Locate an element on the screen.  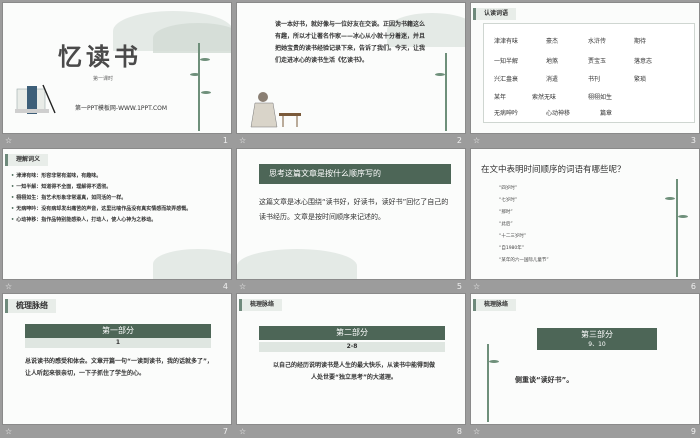
vocab-word: 地煞 is located at coordinates (552, 61).